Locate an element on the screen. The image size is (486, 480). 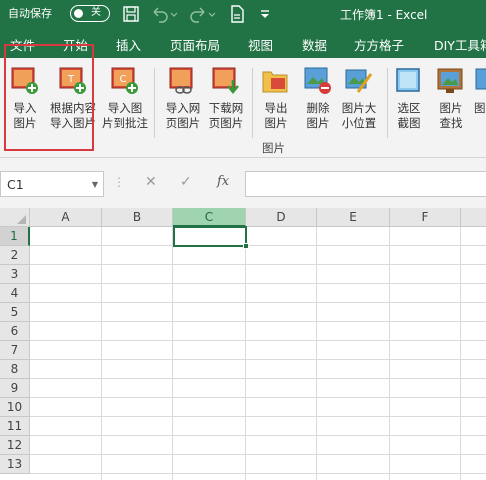
image-more-button: 图 is located at coordinates (478, 99).